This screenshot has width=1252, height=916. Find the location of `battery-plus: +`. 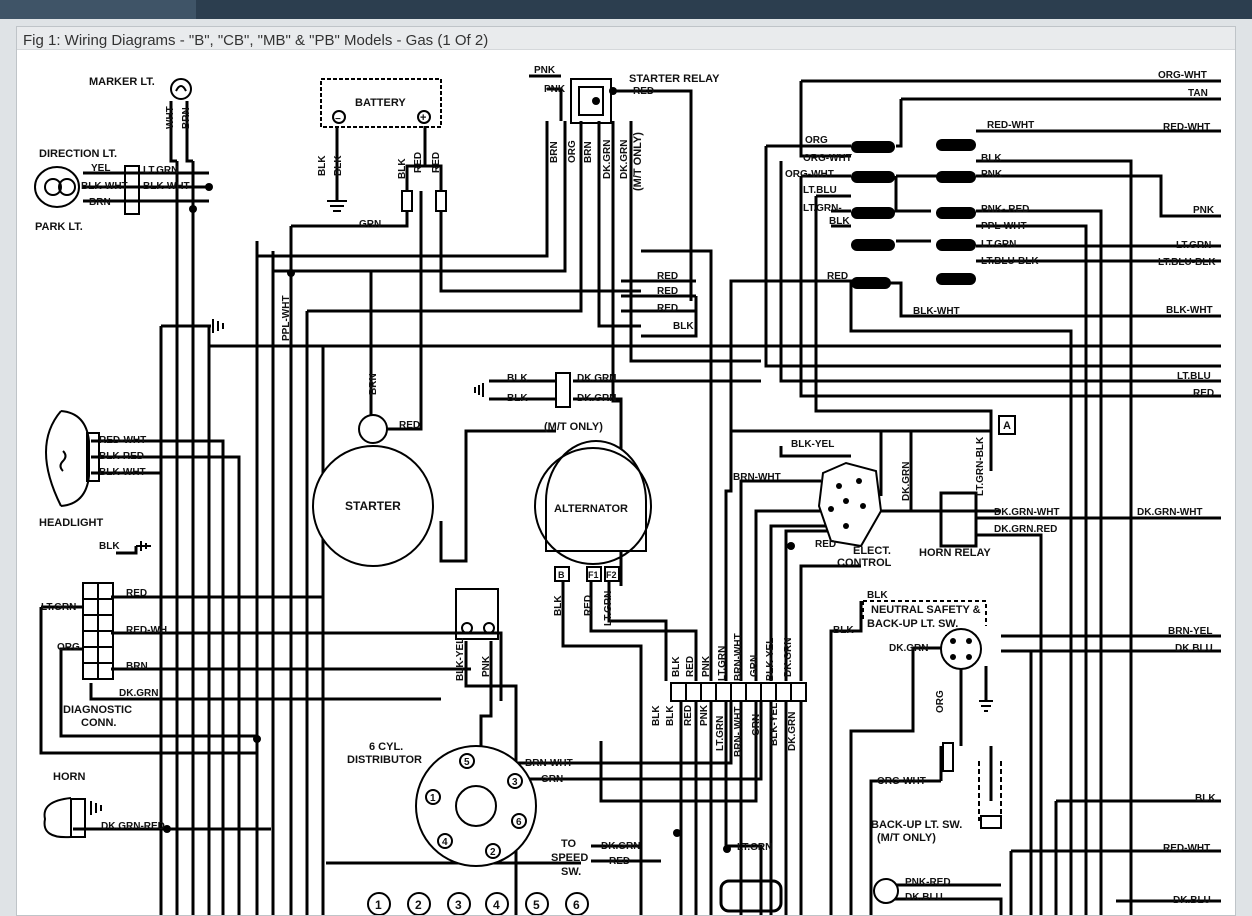

battery-plus: + is located at coordinates (423, 118).